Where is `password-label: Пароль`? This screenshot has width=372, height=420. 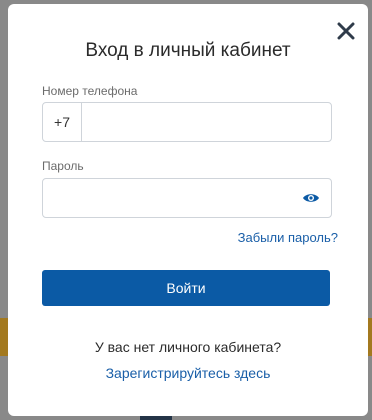
password-label: Пароль is located at coordinates (63, 166).